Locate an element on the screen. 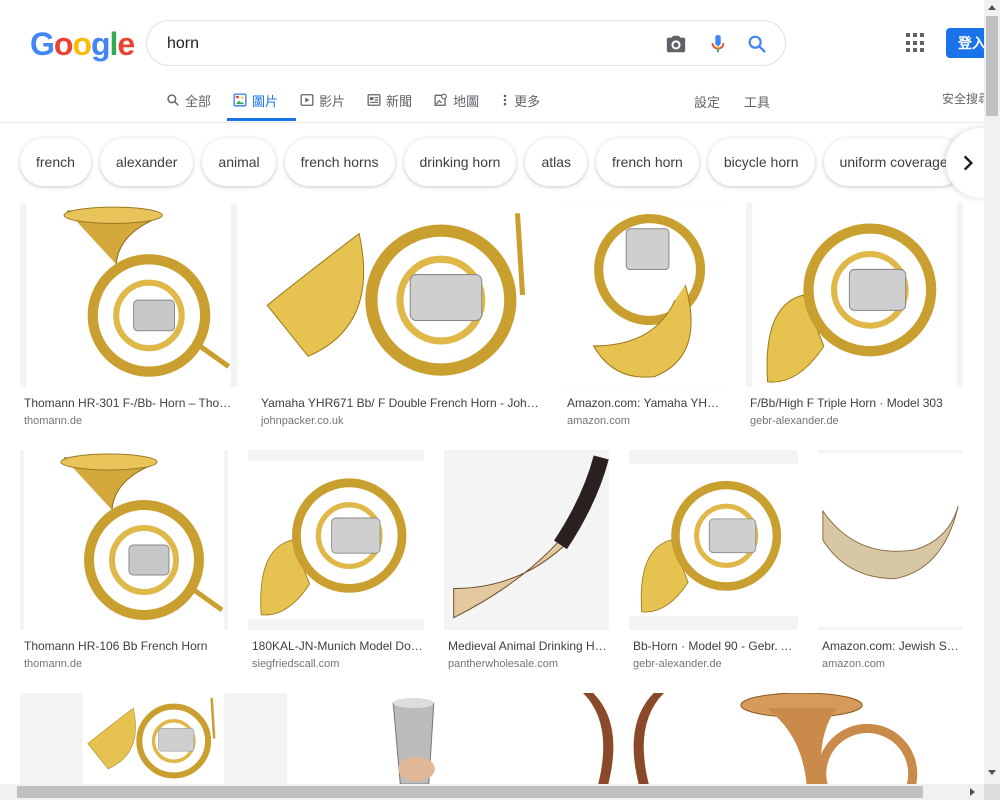 This screenshot has height=800, width=1000. scroll-down-arrow-icon is located at coordinates (992, 772).